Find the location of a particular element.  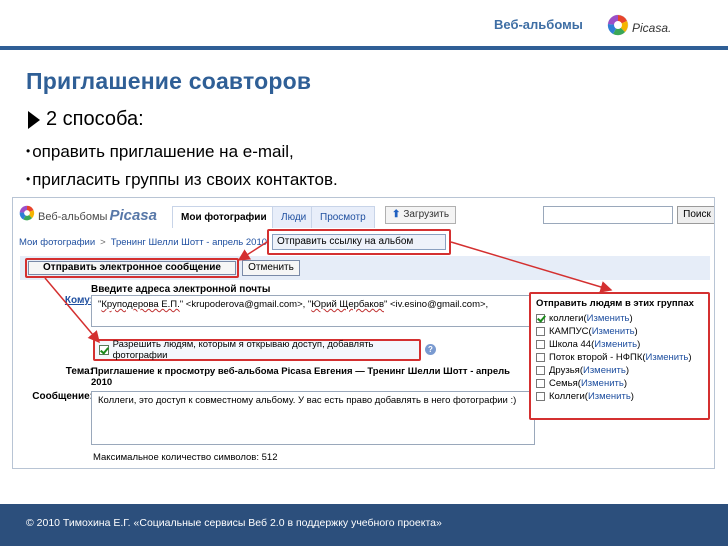

group-name: КАМПУС is located at coordinates (569, 331).